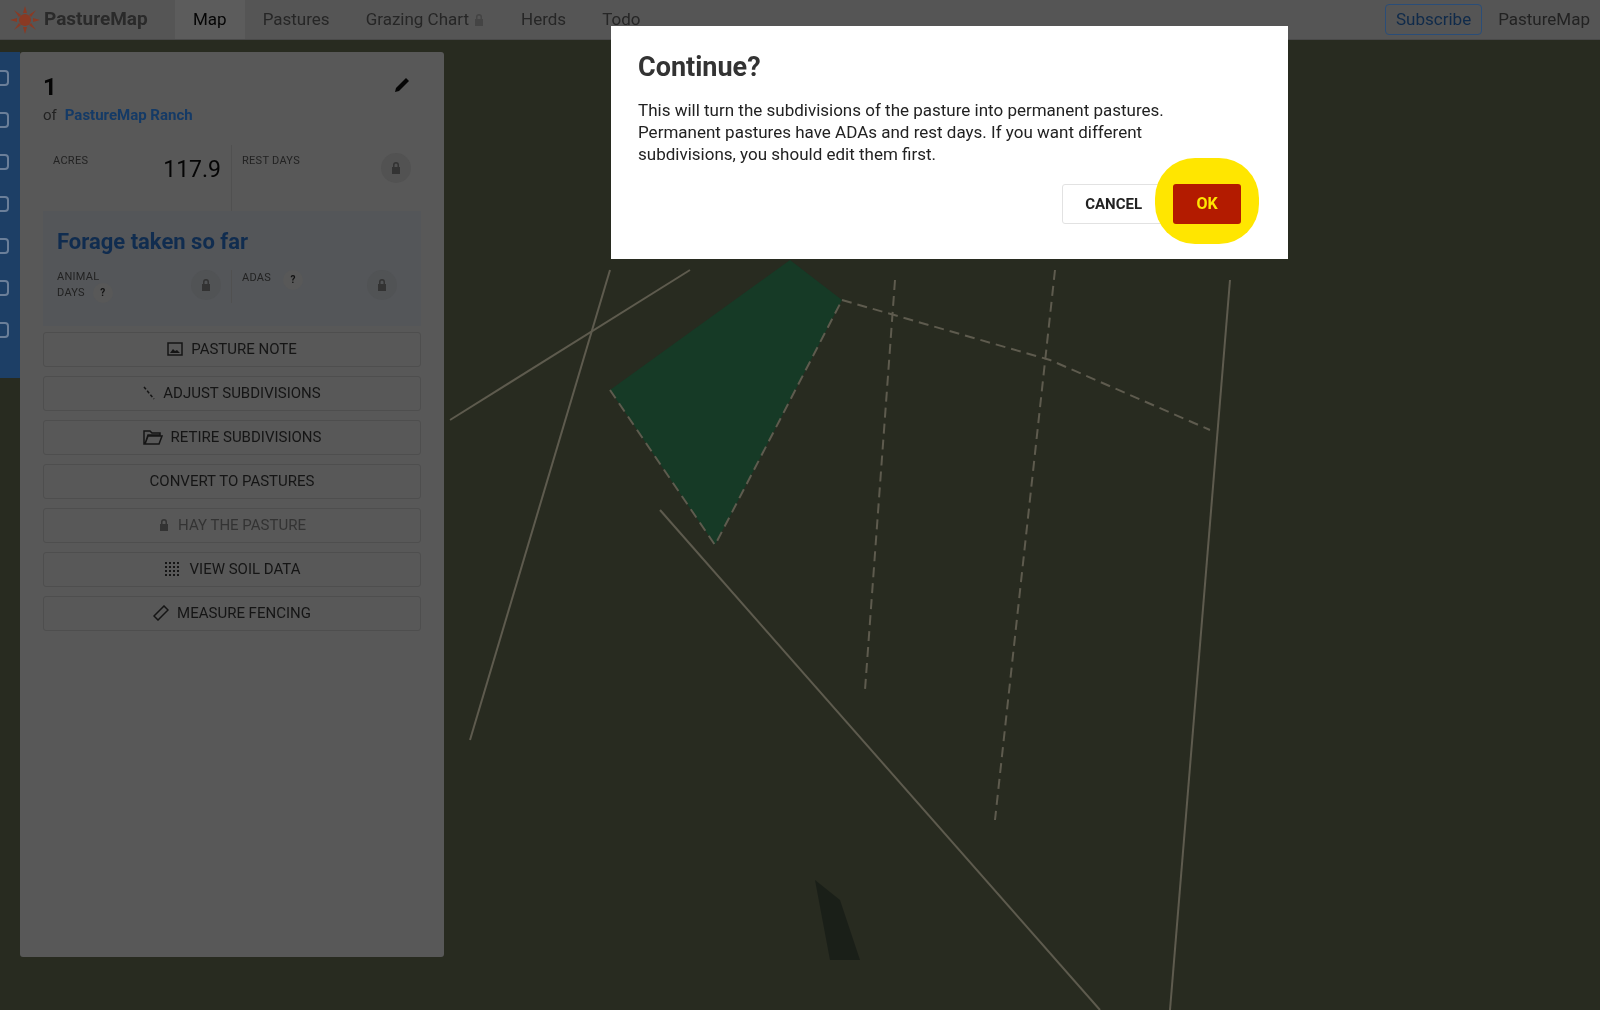 This screenshot has width=1600, height=1010. Describe the element at coordinates (152, 437) in the screenshot. I see `folder-icon` at that location.